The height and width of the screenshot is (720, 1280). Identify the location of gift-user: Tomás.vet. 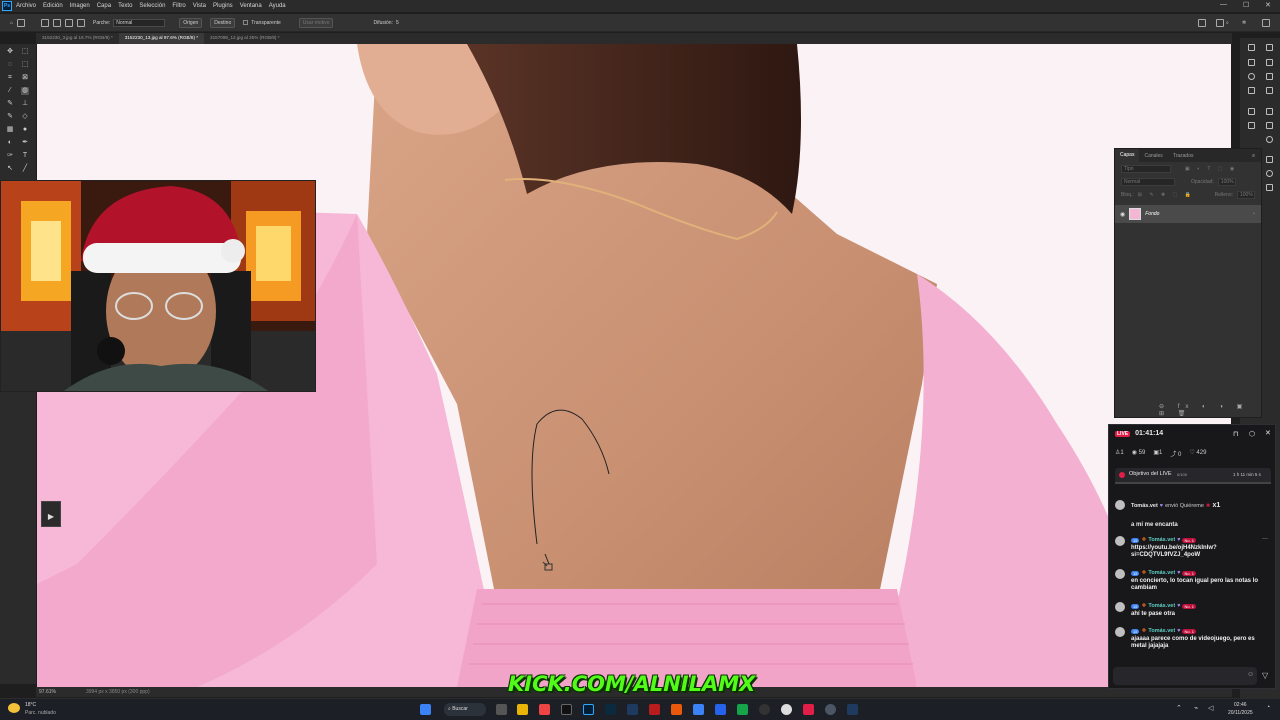
(1144, 506).